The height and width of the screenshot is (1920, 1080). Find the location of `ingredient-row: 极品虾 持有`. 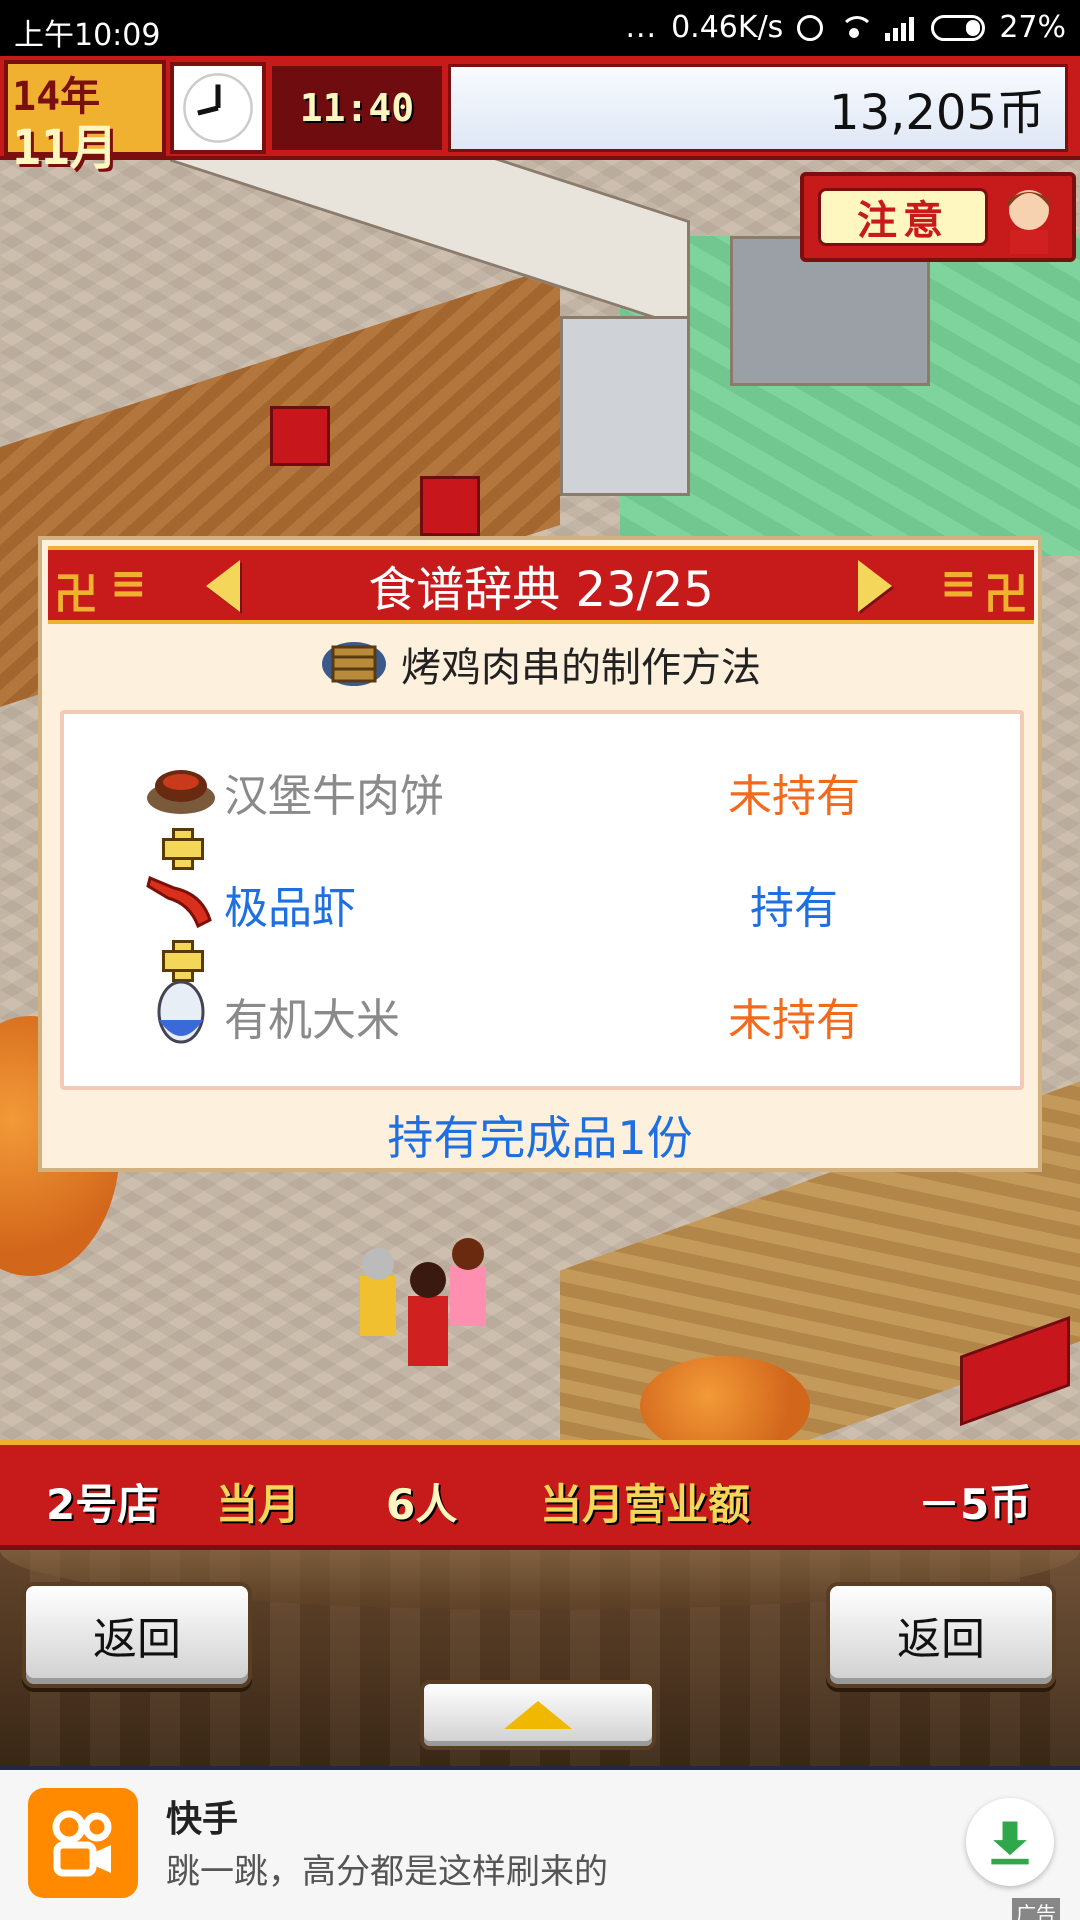

ingredient-row: 极品虾 持有 is located at coordinates (542, 900).